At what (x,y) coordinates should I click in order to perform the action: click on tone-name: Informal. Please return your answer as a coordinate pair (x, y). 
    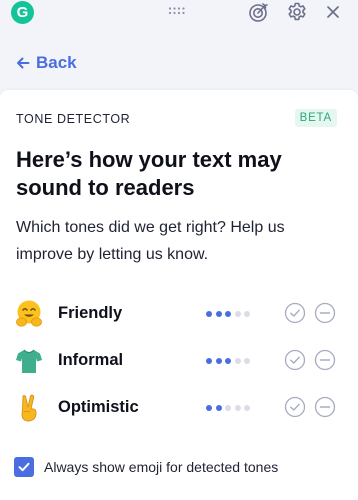
    Looking at the image, I should click on (91, 360).